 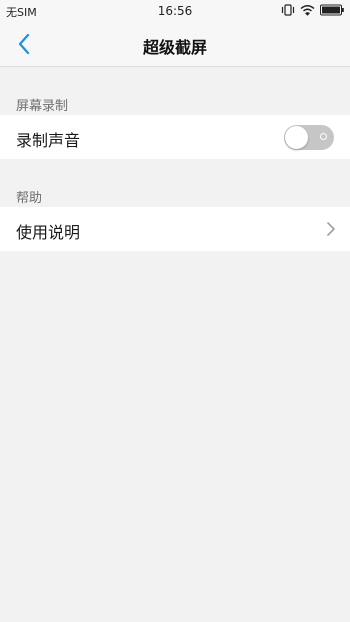 I want to click on record-sound-row: 录制声音, so click(x=175, y=137).